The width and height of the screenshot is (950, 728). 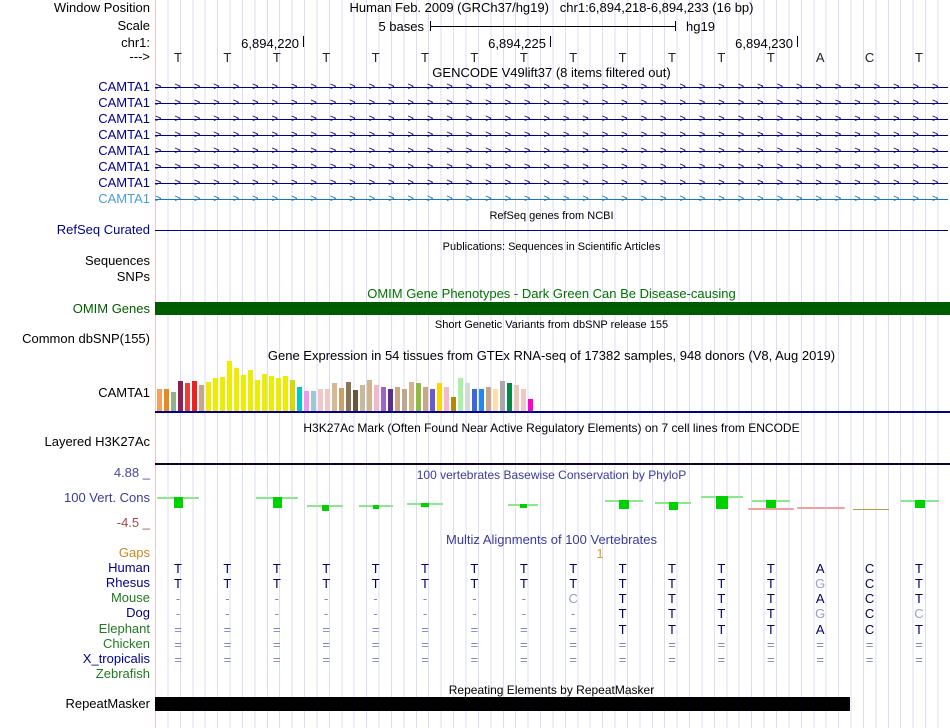 What do you see at coordinates (75, 644) in the screenshot?
I see `multiz-species-label: Chicken` at bounding box center [75, 644].